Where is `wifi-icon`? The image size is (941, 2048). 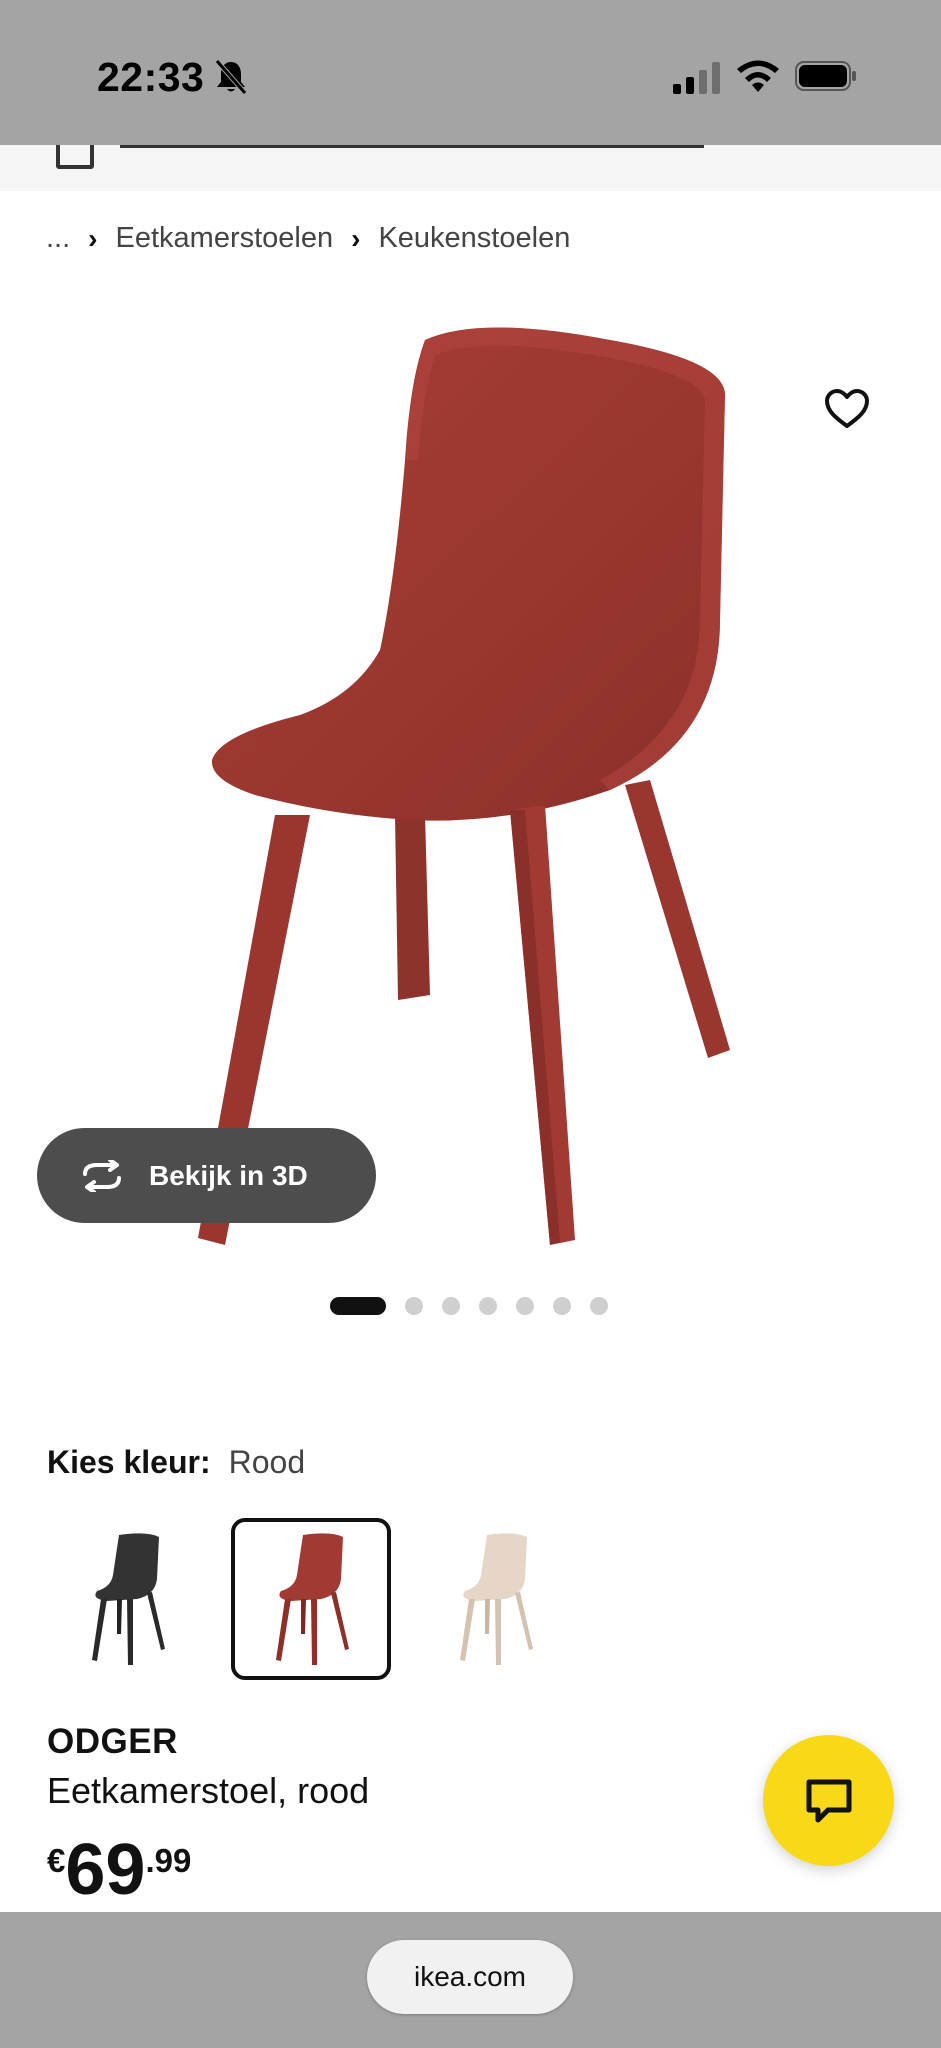
wifi-icon is located at coordinates (758, 76).